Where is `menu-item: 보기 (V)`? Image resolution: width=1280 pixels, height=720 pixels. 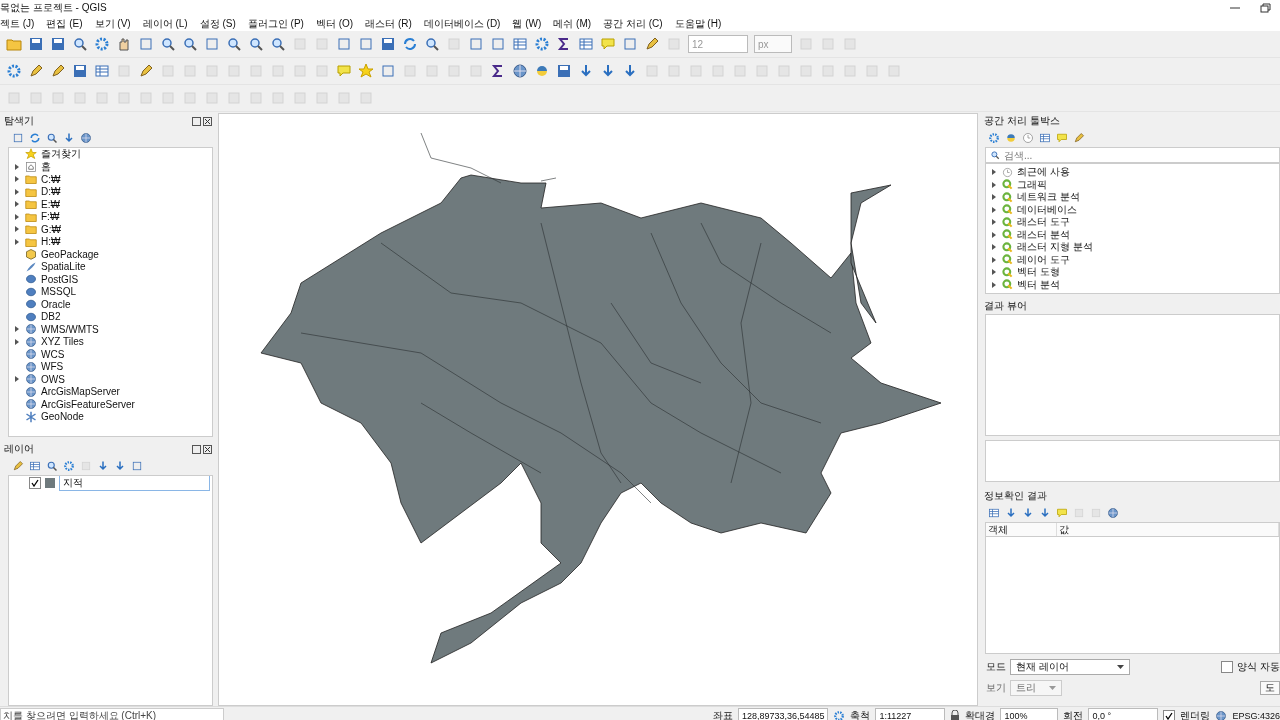 menu-item: 보기 (V) is located at coordinates (112, 23).